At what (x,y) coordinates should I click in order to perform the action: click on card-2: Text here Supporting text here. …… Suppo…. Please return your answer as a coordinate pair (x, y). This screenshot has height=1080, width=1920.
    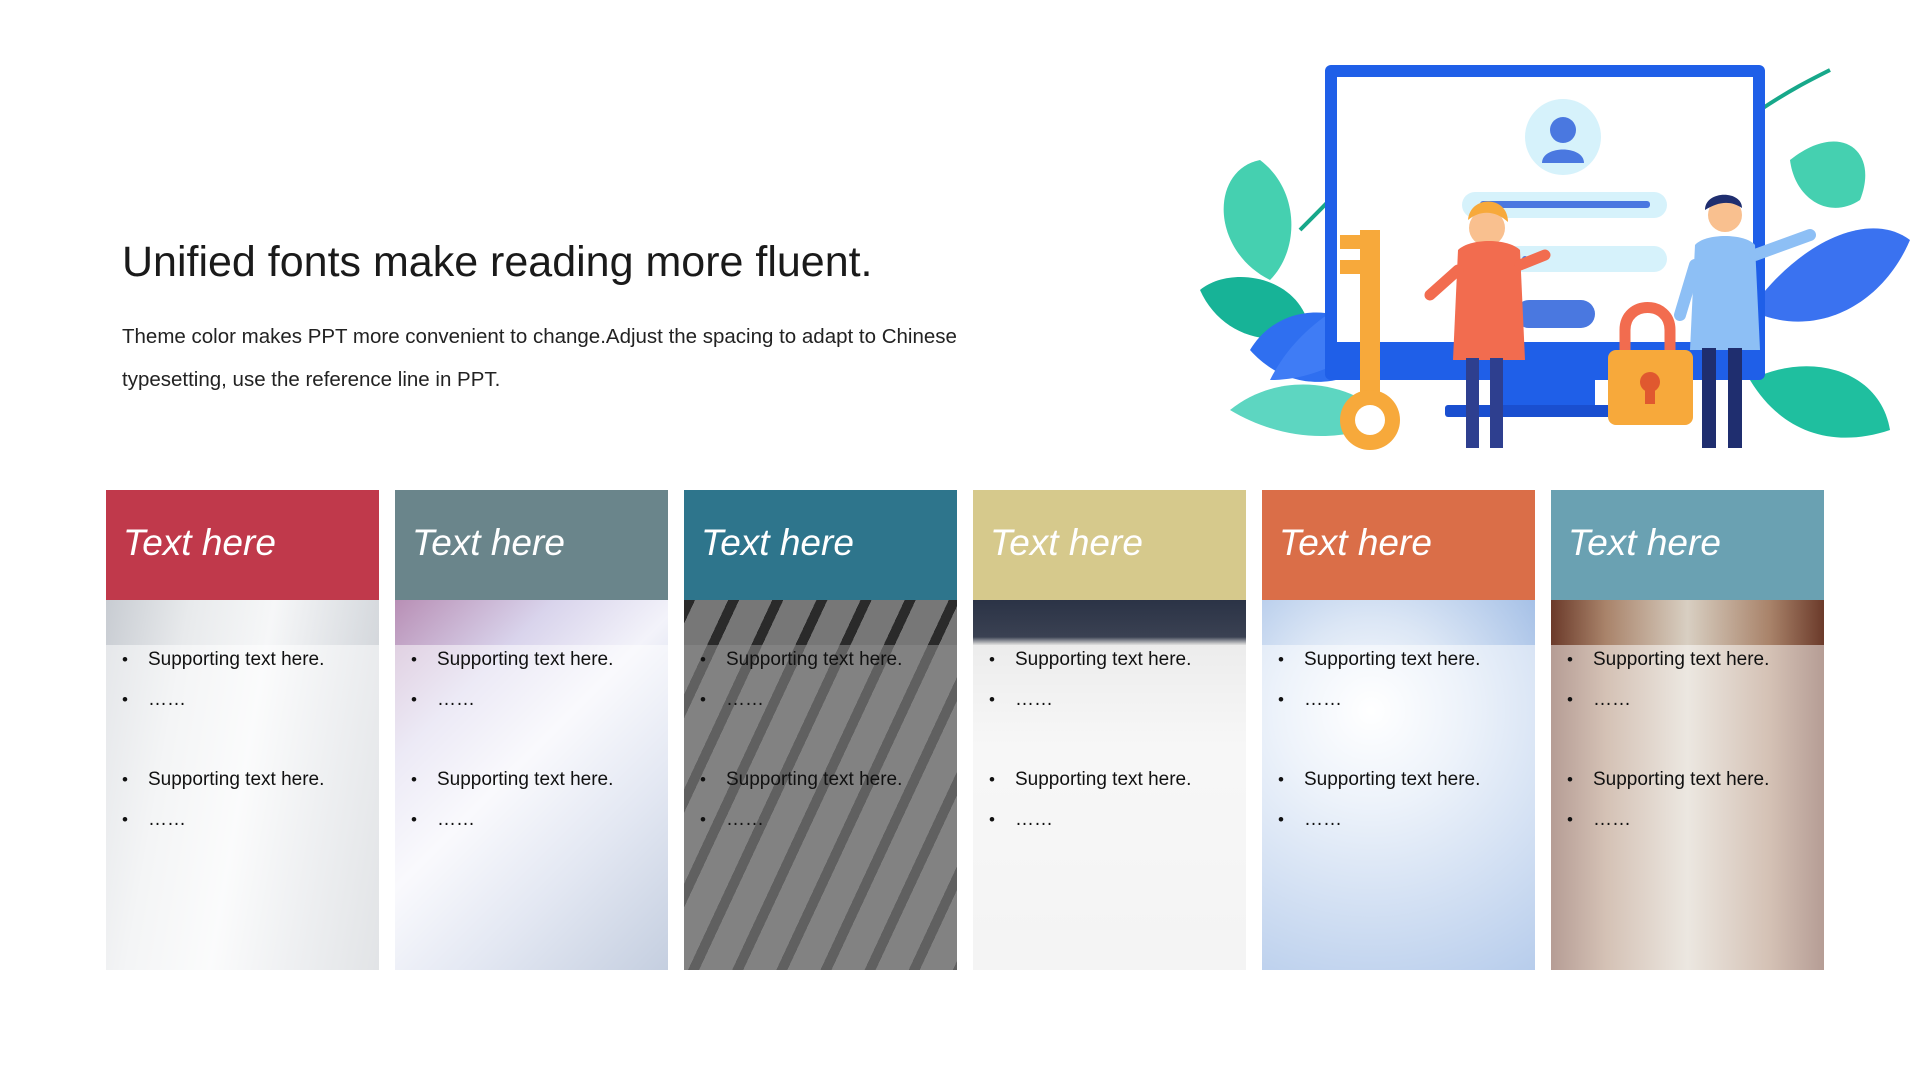
    Looking at the image, I should click on (531, 730).